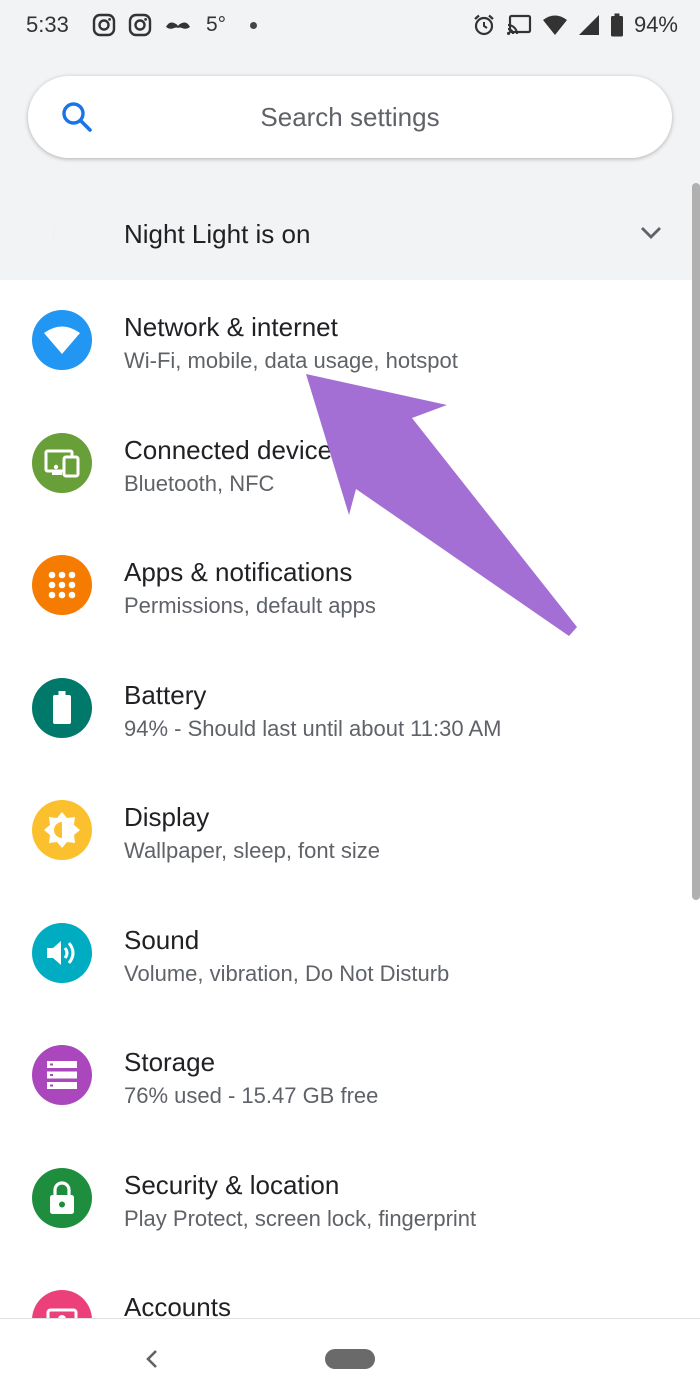  I want to click on status-right-icons: 94%, so click(575, 25).